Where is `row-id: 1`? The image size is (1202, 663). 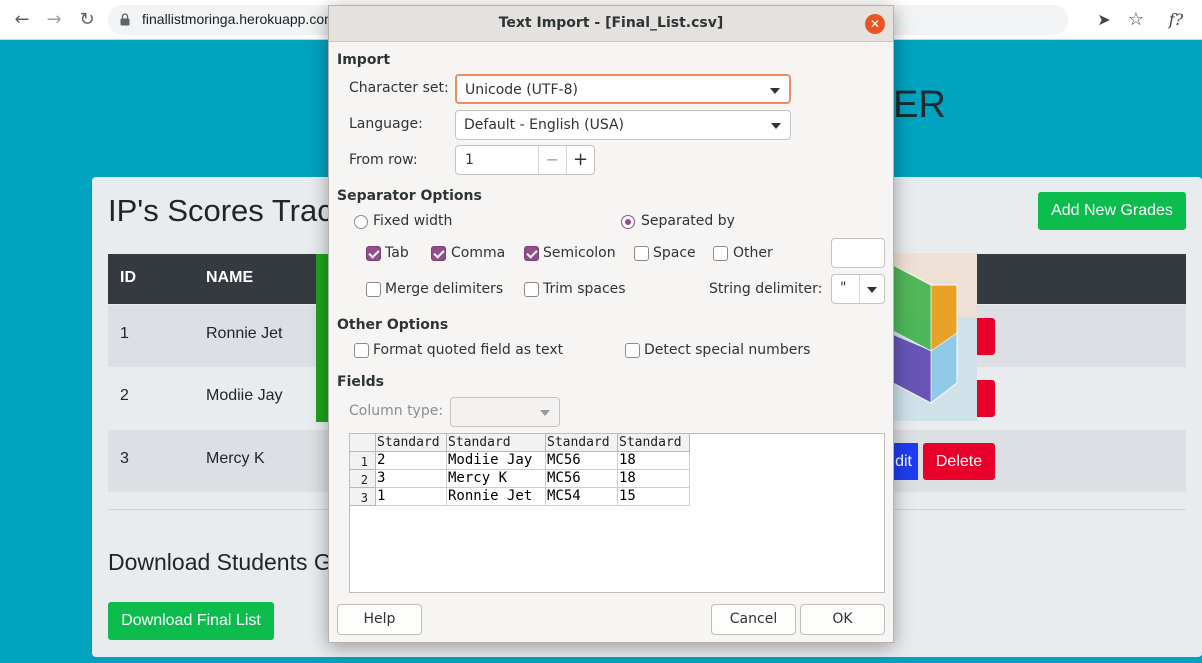
row-id: 1 is located at coordinates (124, 333).